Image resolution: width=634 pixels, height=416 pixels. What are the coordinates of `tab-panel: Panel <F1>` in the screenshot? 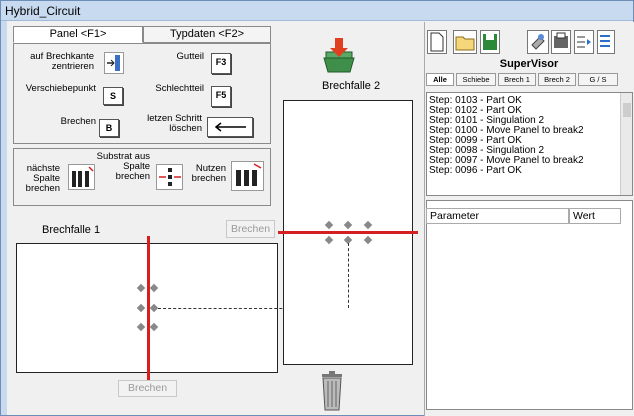 It's located at (78, 34).